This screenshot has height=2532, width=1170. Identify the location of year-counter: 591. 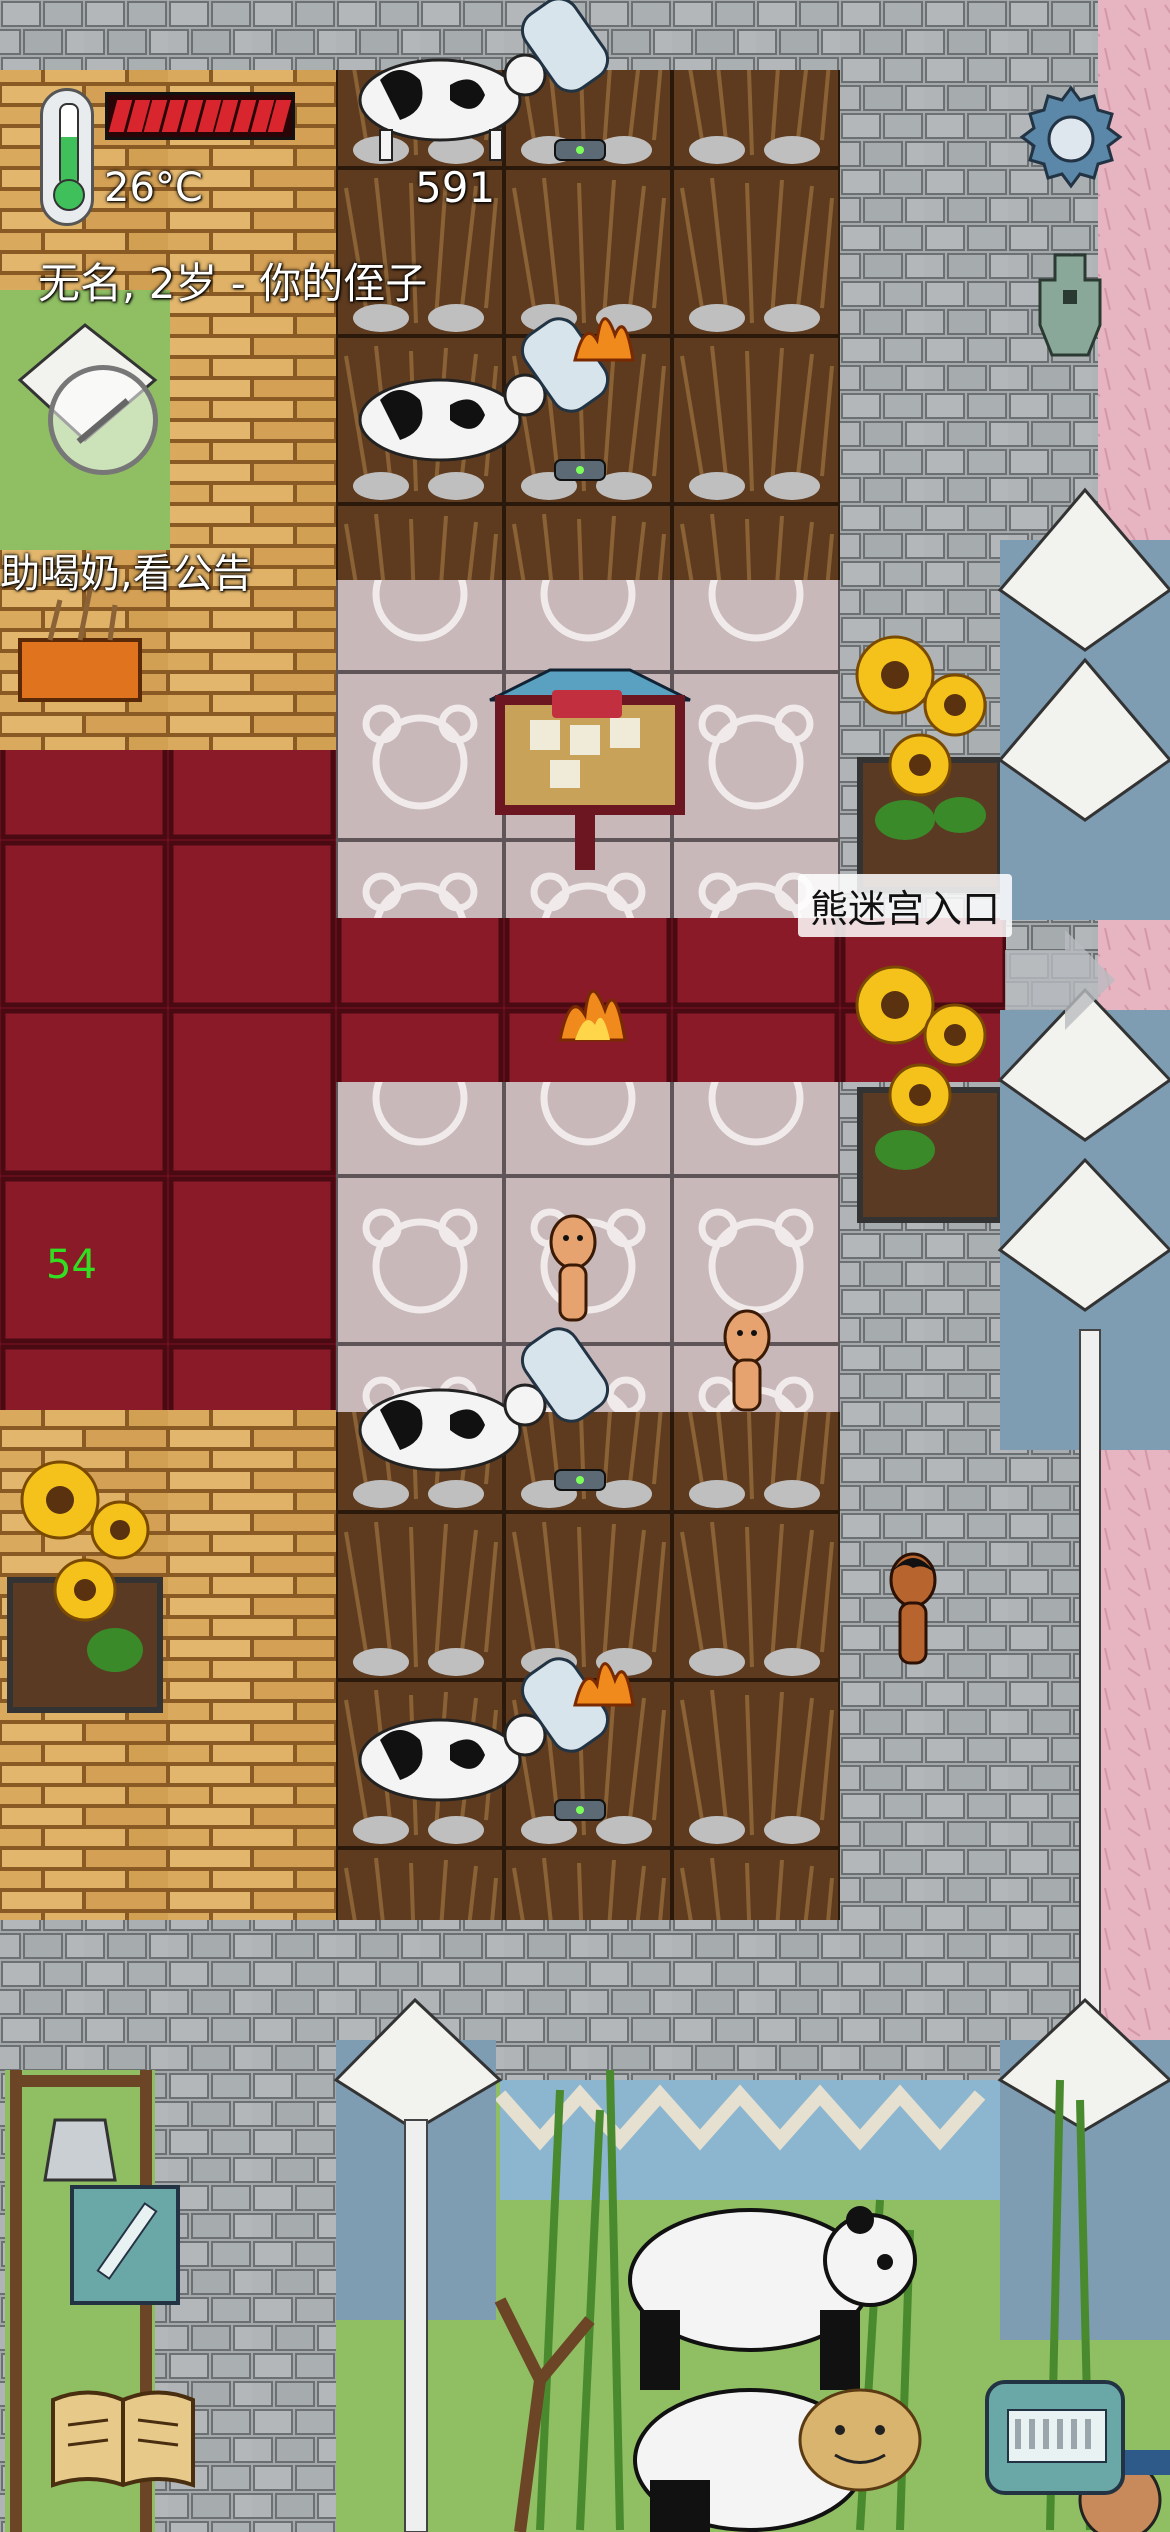
(455, 187).